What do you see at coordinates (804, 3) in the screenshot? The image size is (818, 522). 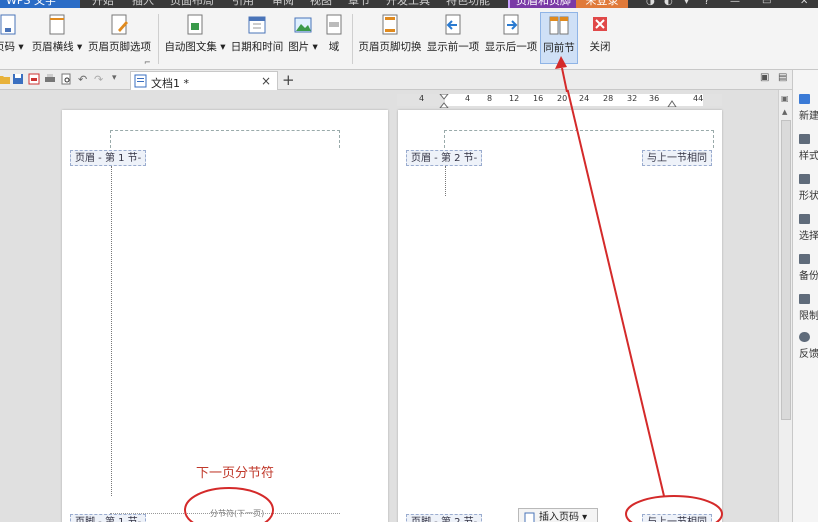 I see `window-close-icon: ✕` at bounding box center [804, 3].